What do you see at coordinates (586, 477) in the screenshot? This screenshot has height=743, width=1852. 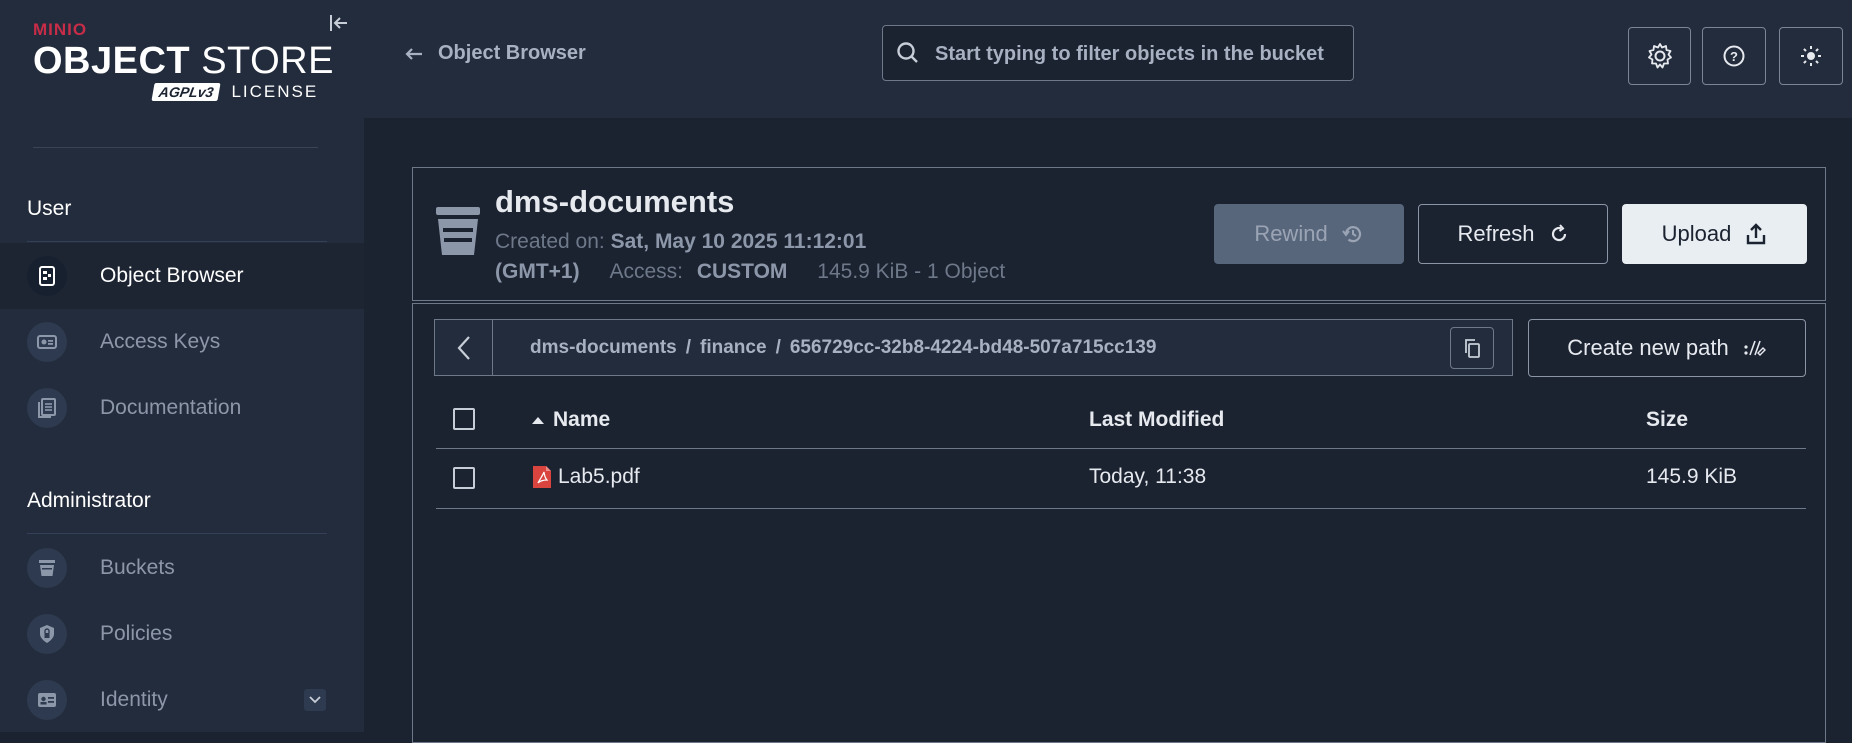 I see `file-name-cell: Lab5.pdf` at bounding box center [586, 477].